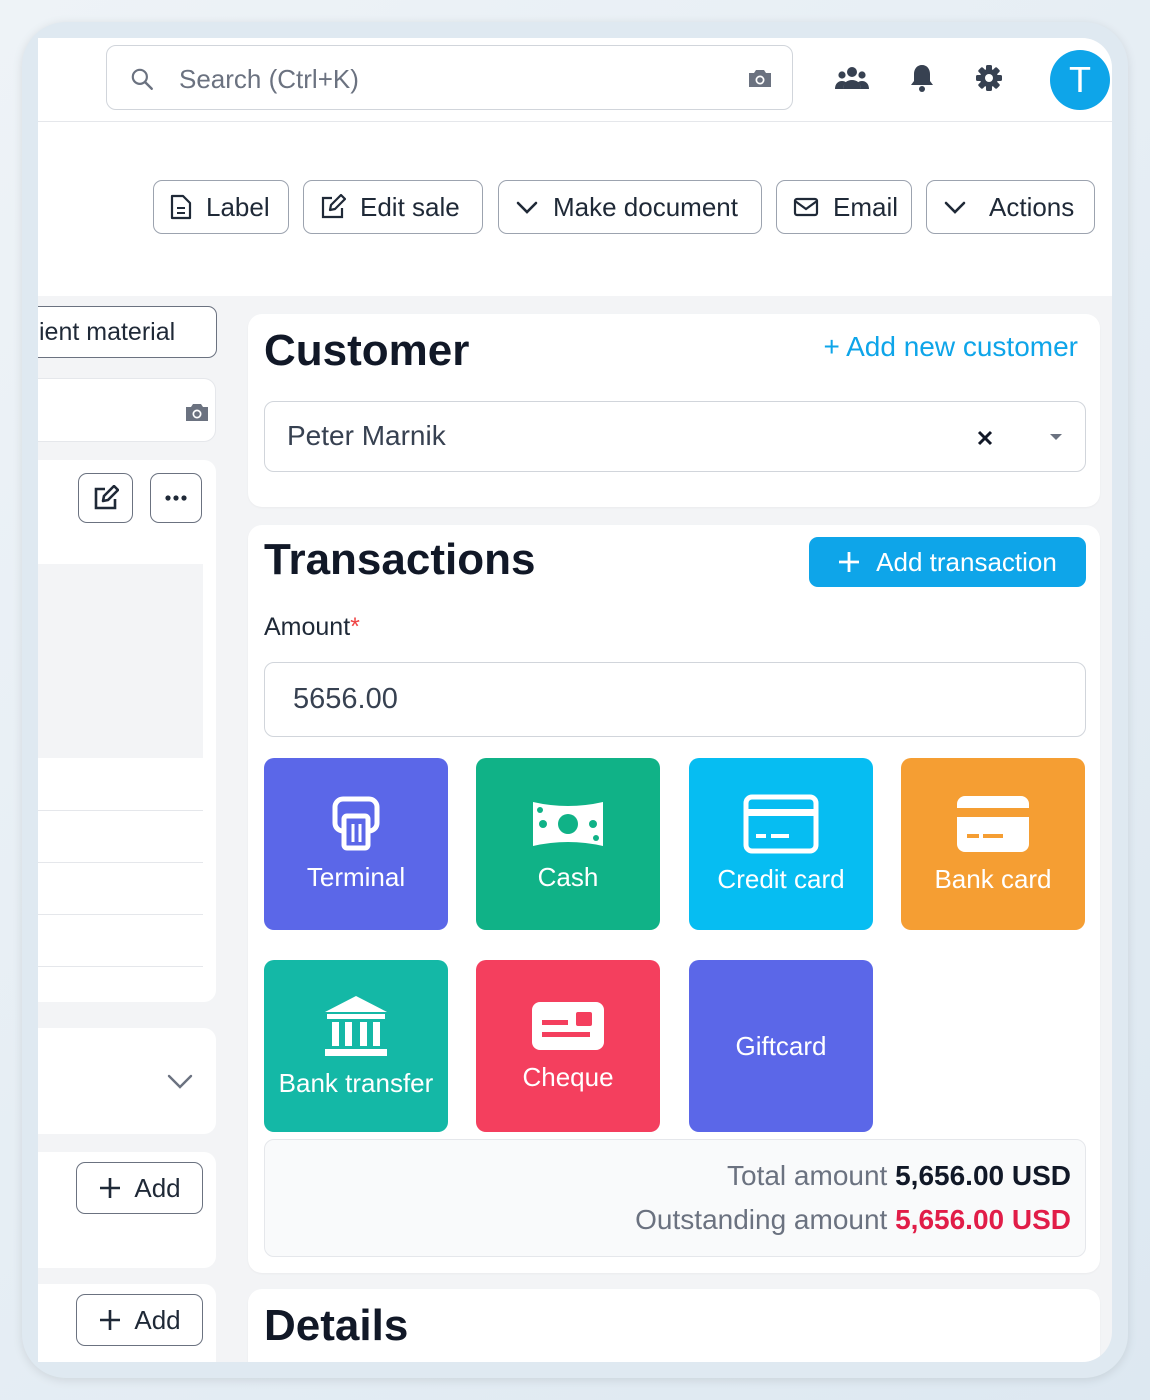 The height and width of the screenshot is (1400, 1150). What do you see at coordinates (127, 410) in the screenshot?
I see `left-search-input` at bounding box center [127, 410].